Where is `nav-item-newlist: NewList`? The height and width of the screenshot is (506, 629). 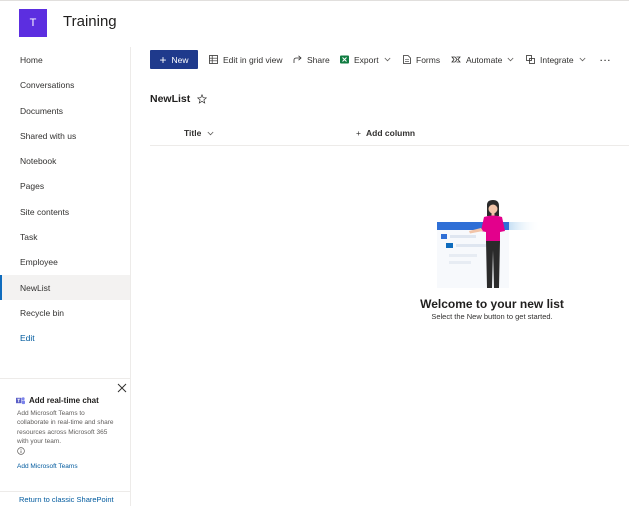 nav-item-newlist: NewList is located at coordinates (65, 287).